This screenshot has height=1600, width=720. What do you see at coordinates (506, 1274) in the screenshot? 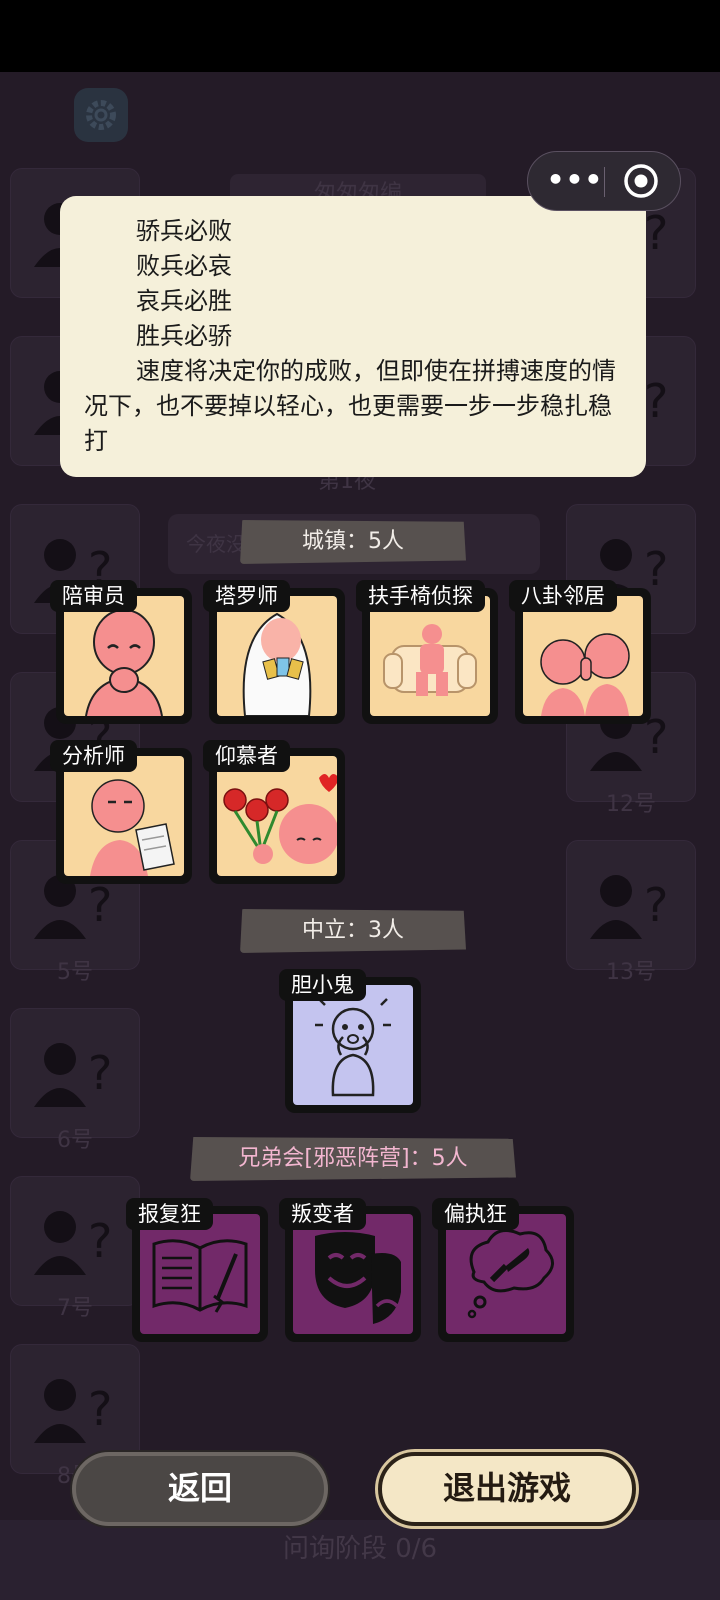
I see `paranoid-illustration` at bounding box center [506, 1274].